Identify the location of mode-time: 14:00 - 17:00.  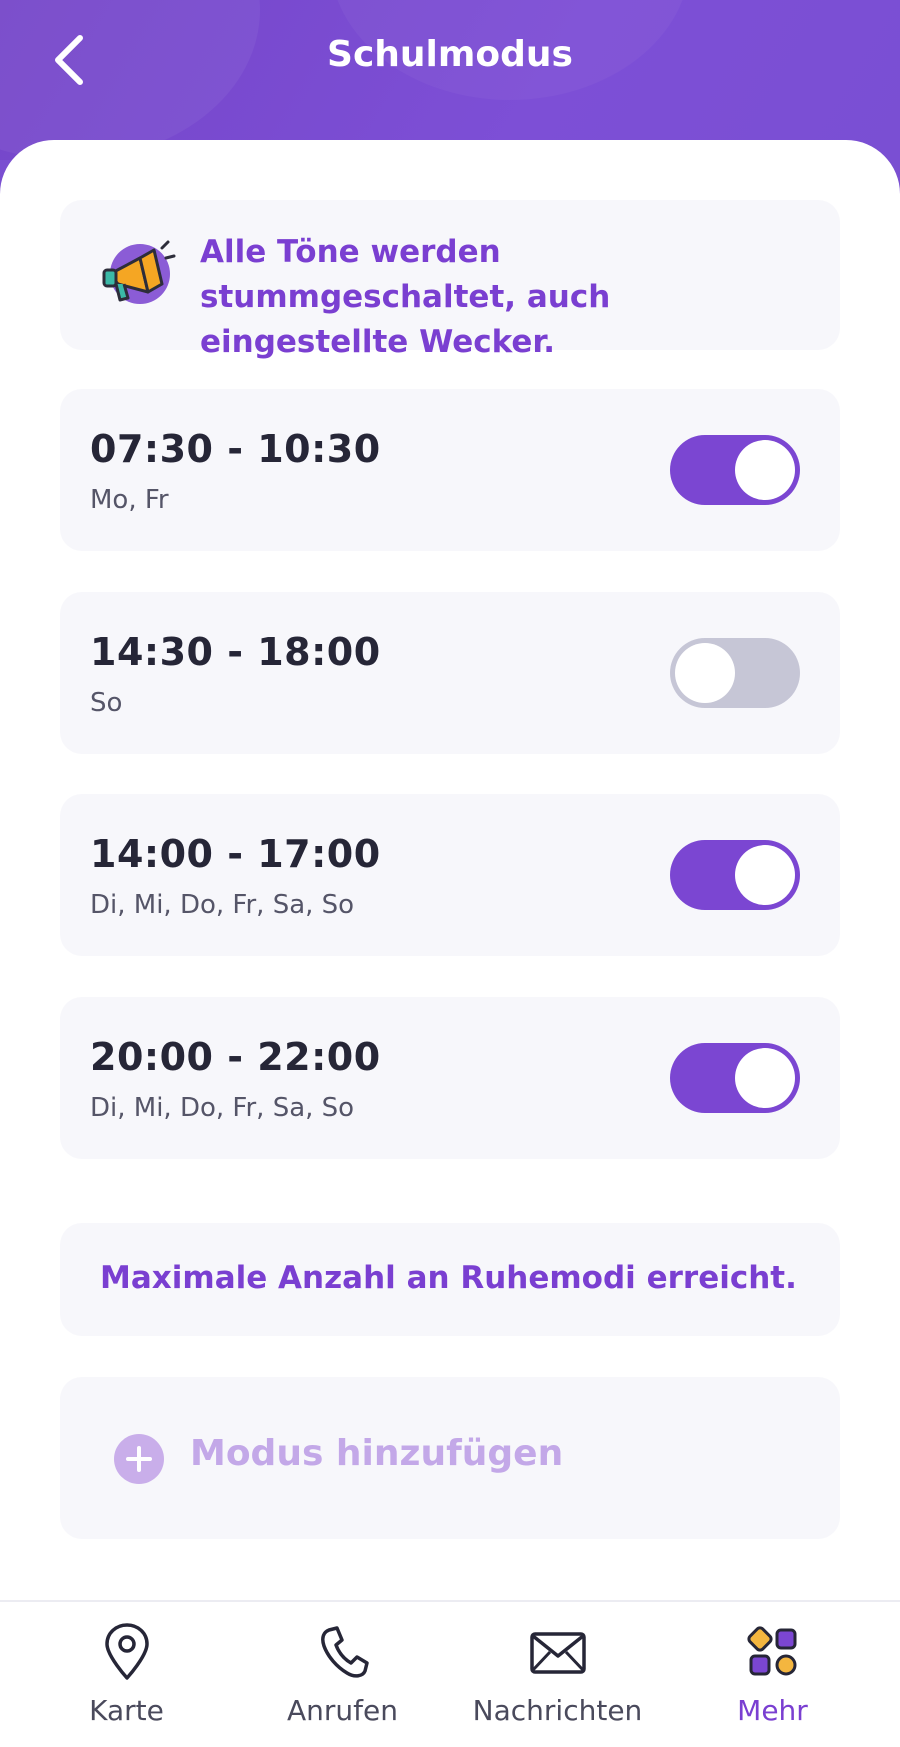
(235, 854).